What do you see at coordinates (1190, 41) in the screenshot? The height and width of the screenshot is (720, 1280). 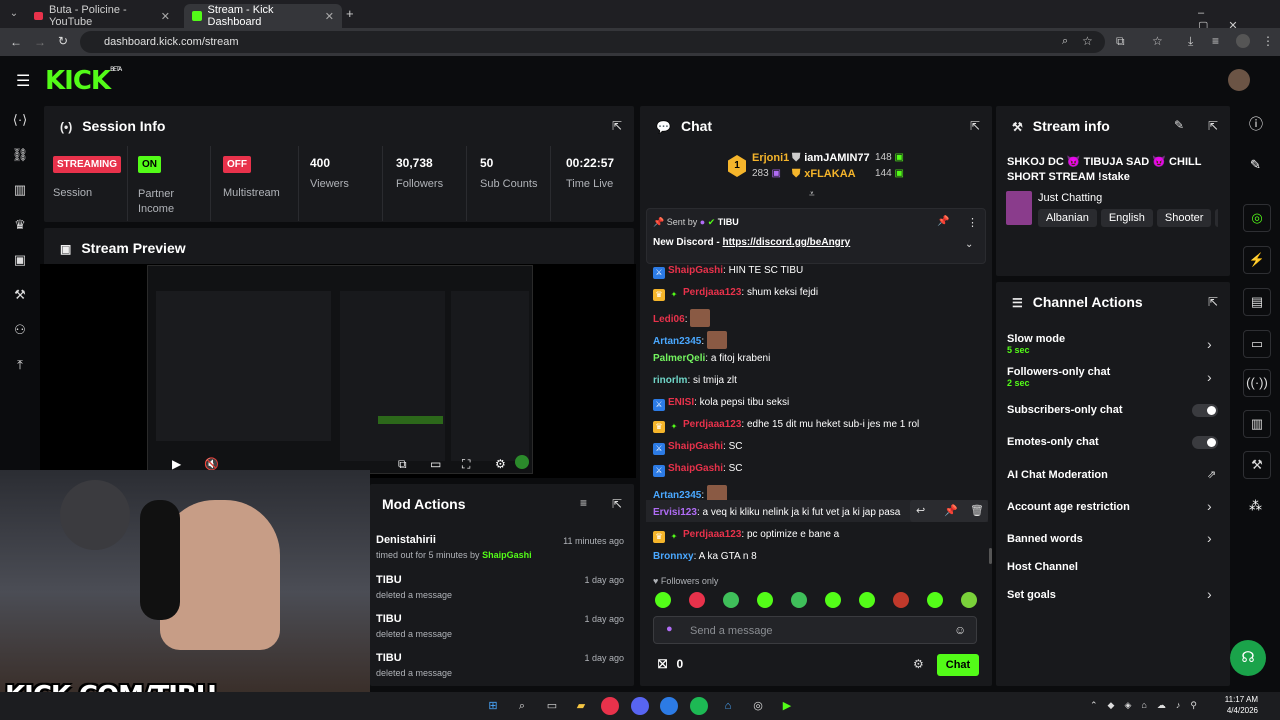 I see `download-icon: ⤓` at bounding box center [1190, 41].